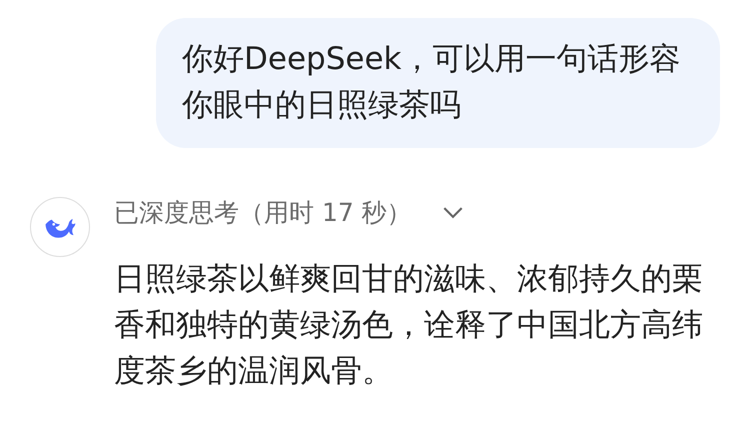 The width and height of the screenshot is (750, 427). I want to click on thinking-status: 已深度思考（用时 17 秒）, so click(263, 212).